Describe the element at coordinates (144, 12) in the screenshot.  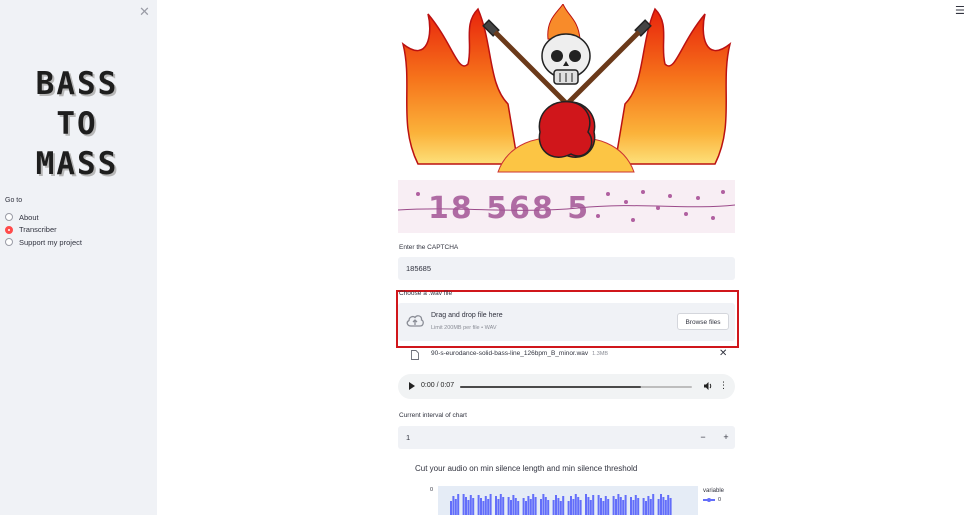
I see `close-sidebar-icon: ✕` at that location.